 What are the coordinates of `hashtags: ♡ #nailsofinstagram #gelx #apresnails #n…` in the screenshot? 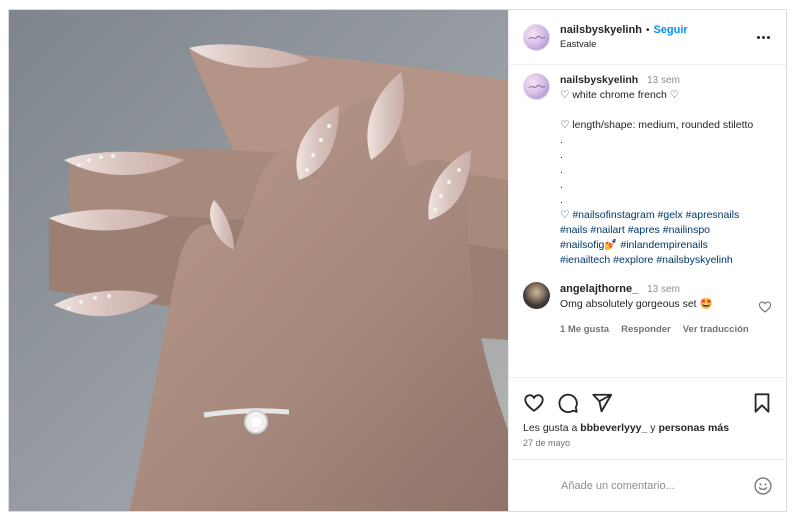 It's located at (666, 238).